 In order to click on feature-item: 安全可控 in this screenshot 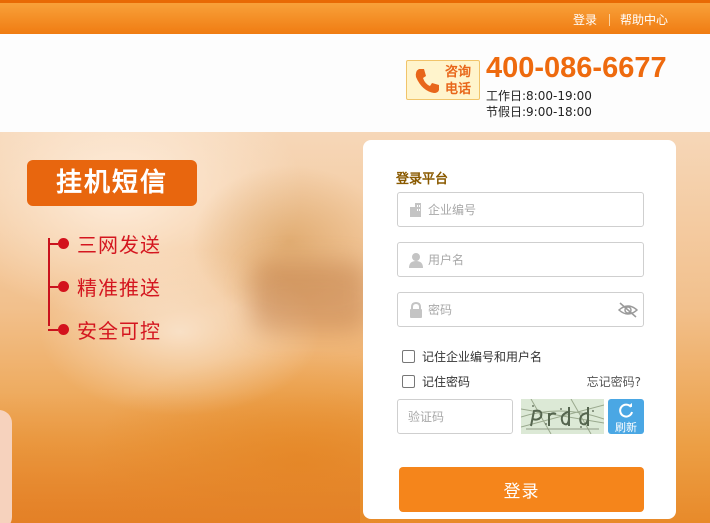, I will do `click(104, 329)`.